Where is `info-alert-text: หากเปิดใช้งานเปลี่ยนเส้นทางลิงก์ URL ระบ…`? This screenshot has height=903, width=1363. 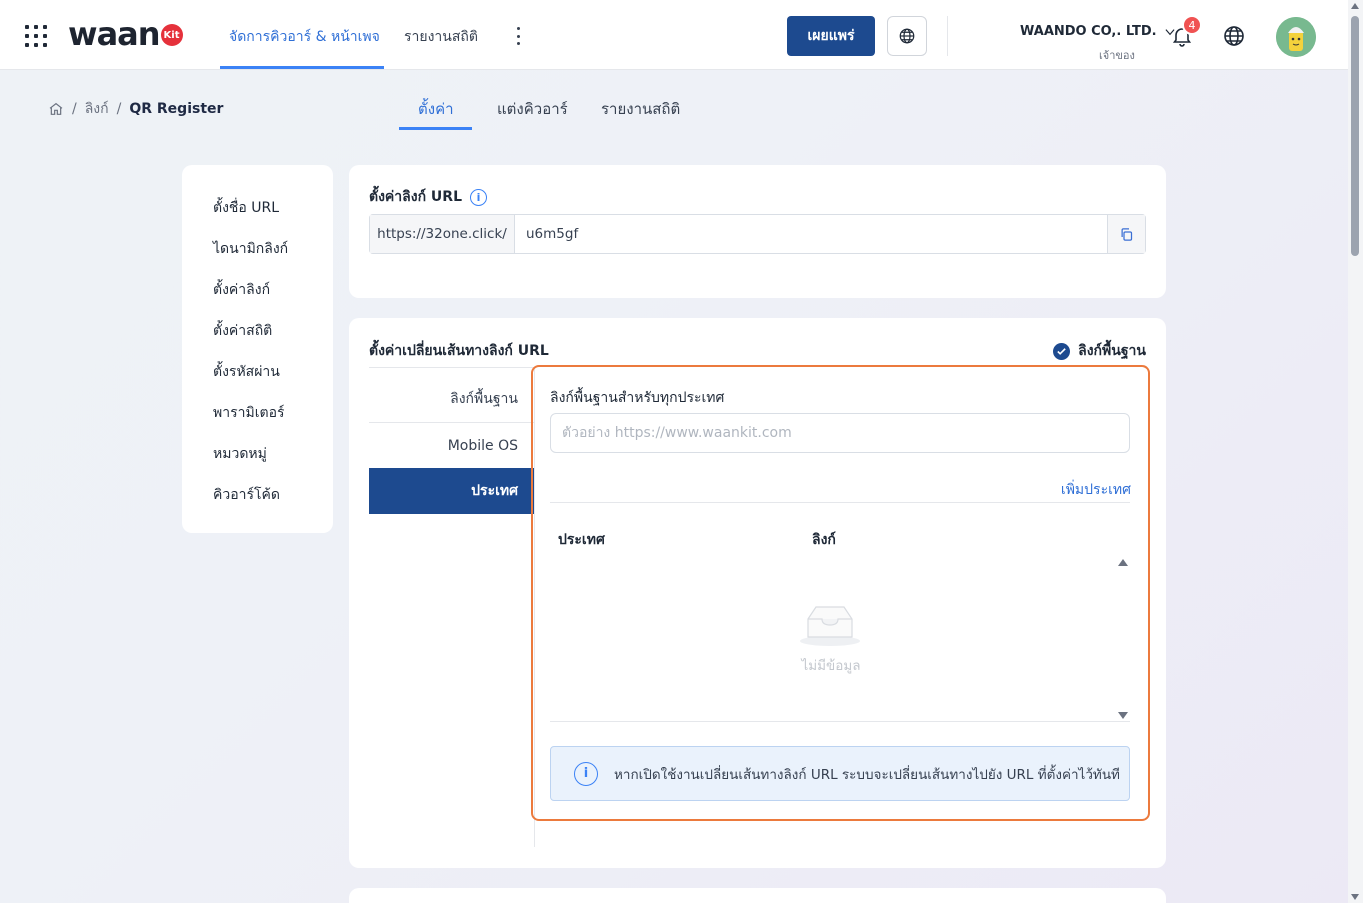
info-alert-text: หากเปิดใช้งานเปลี่ยนเส้นทางลิงก์ URL ระบ… is located at coordinates (867, 774).